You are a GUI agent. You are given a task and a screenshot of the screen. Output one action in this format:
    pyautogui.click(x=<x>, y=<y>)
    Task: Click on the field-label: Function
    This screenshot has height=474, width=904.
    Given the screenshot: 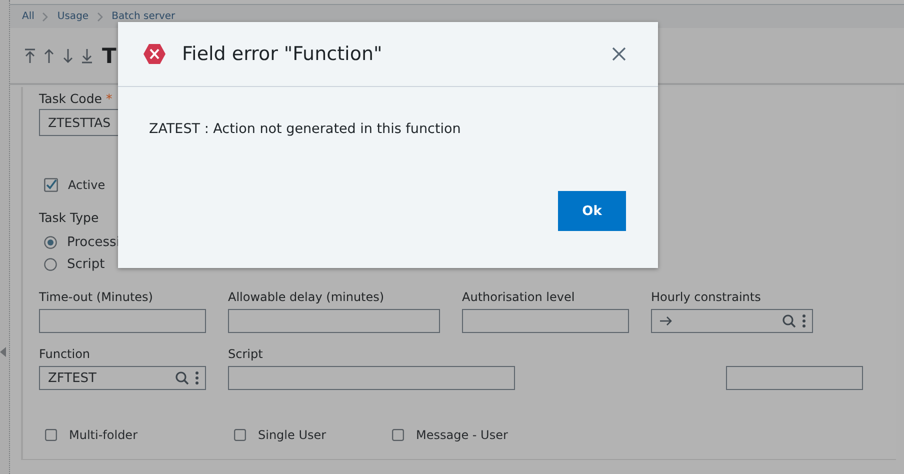 What is the action you would take?
    pyautogui.click(x=64, y=354)
    